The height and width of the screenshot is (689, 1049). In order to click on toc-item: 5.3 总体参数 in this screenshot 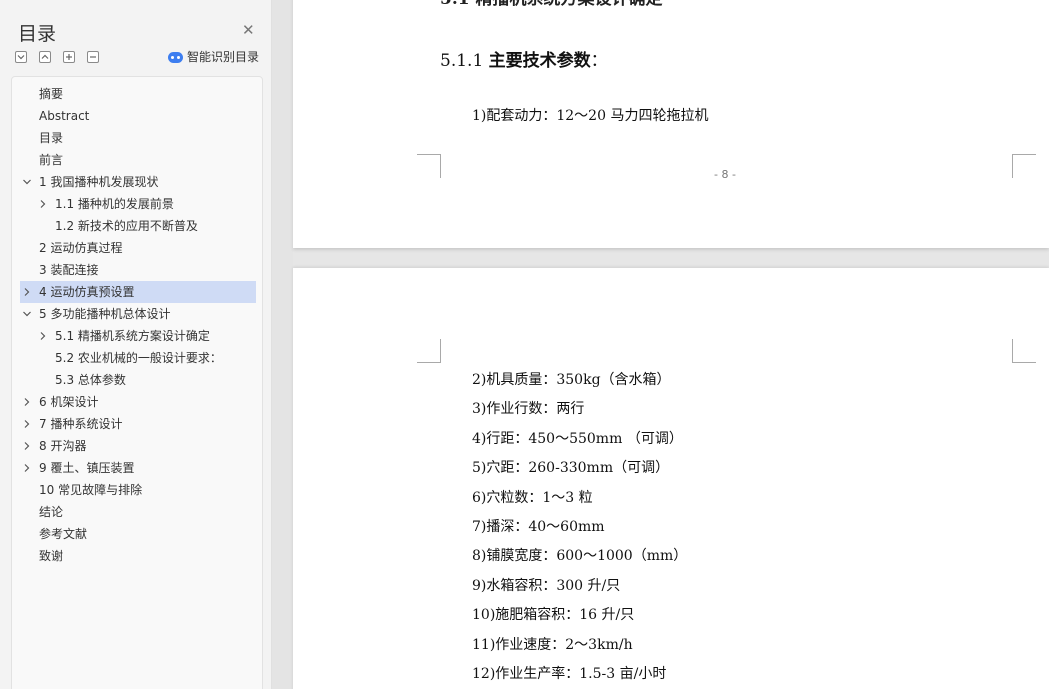, I will do `click(138, 380)`.